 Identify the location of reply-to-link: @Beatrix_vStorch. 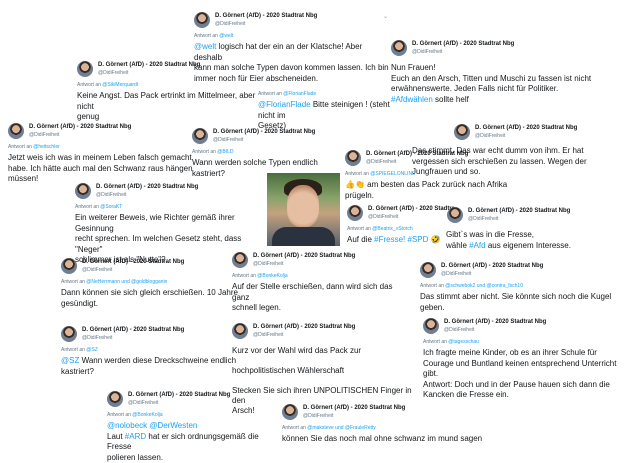
(392, 229).